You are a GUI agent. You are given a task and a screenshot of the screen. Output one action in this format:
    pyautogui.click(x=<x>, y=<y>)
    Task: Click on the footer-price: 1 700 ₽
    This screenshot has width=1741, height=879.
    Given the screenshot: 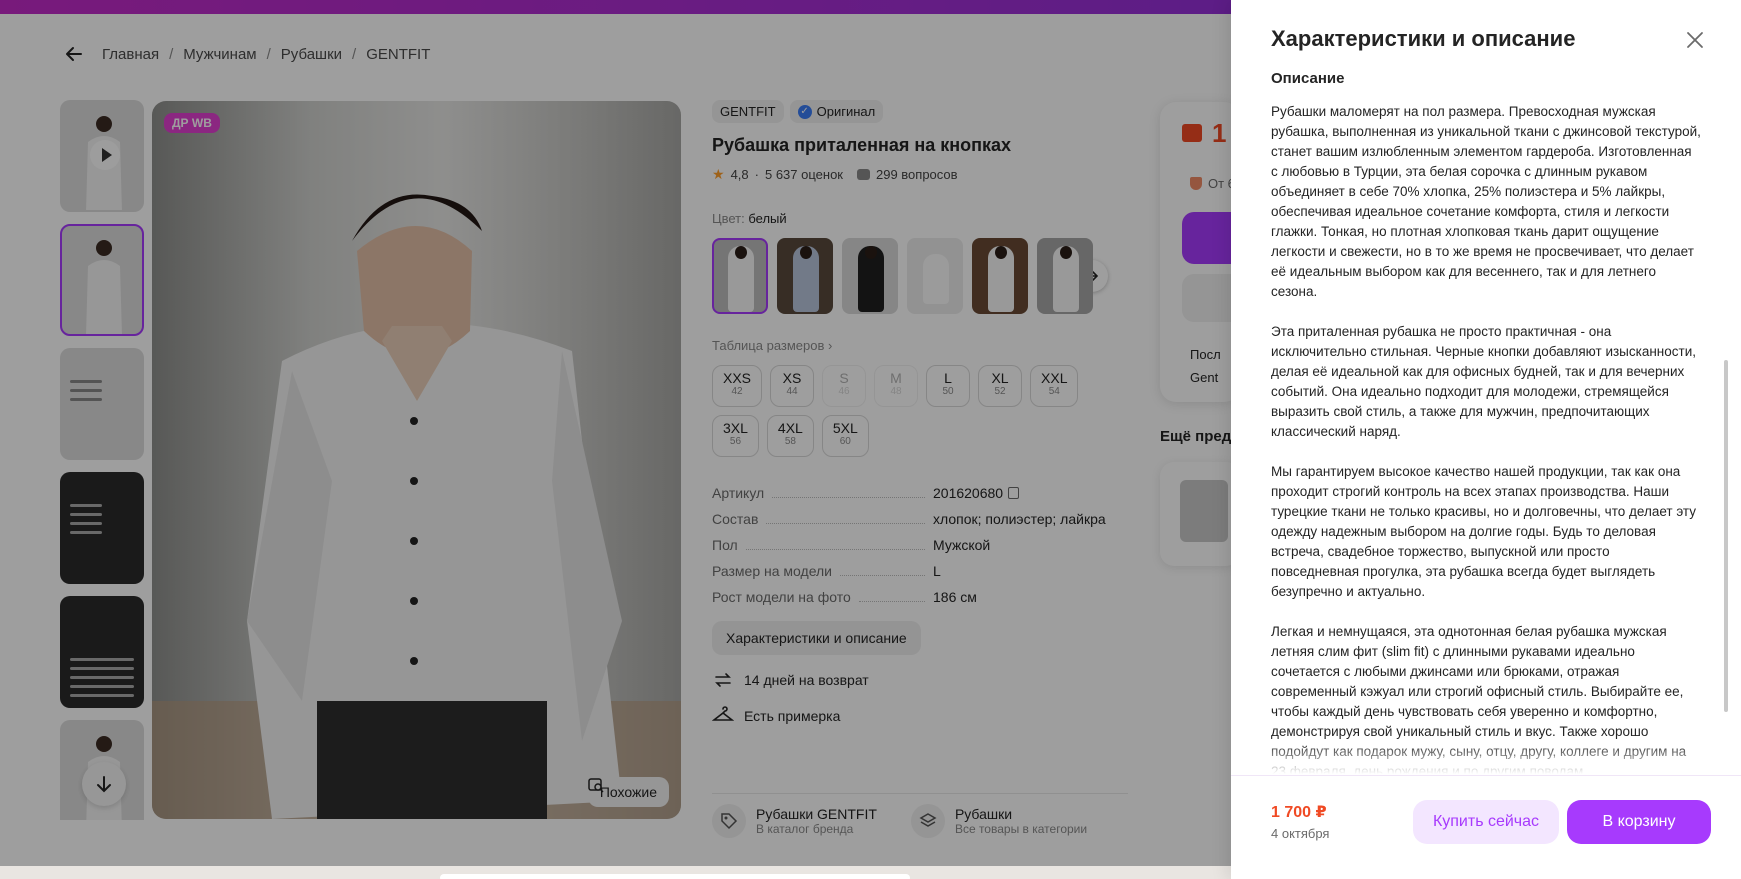 What is the action you would take?
    pyautogui.click(x=1299, y=812)
    